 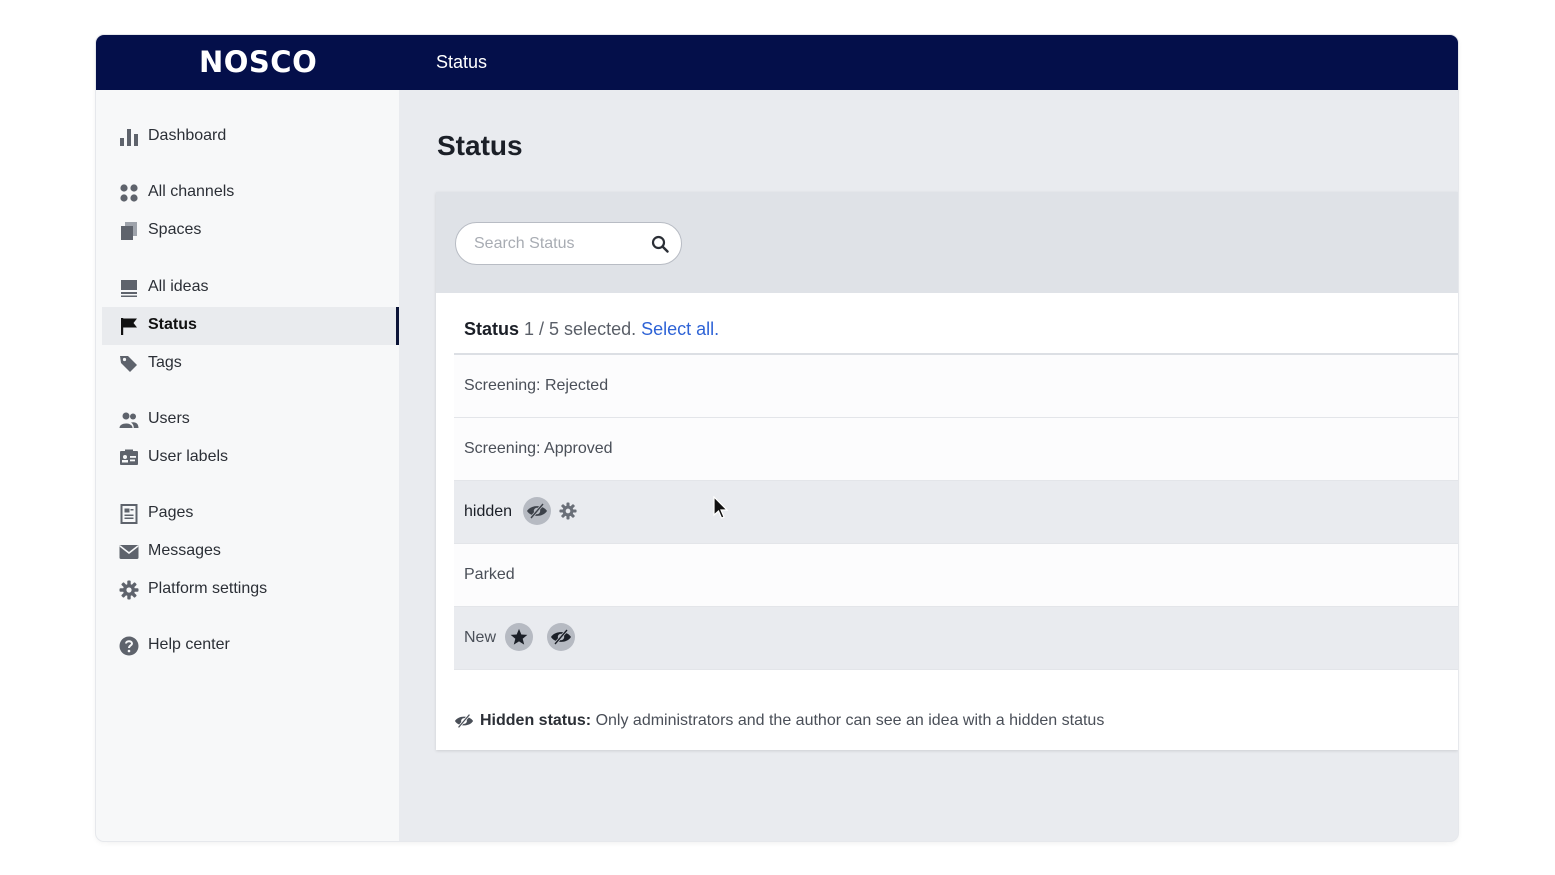 What do you see at coordinates (178, 286) in the screenshot?
I see `sidebar-item-label: All ideas` at bounding box center [178, 286].